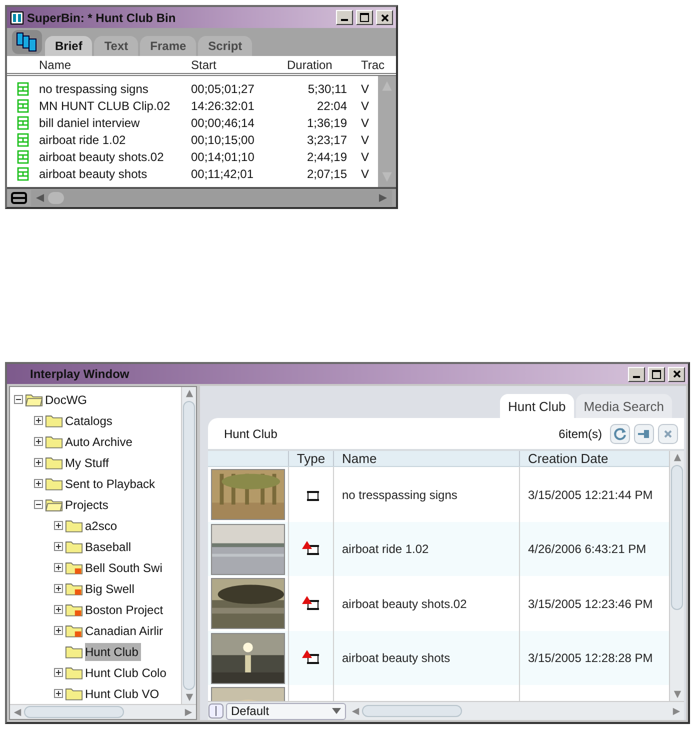  What do you see at coordinates (239, 65) in the screenshot?
I see `column-header: Start` at bounding box center [239, 65].